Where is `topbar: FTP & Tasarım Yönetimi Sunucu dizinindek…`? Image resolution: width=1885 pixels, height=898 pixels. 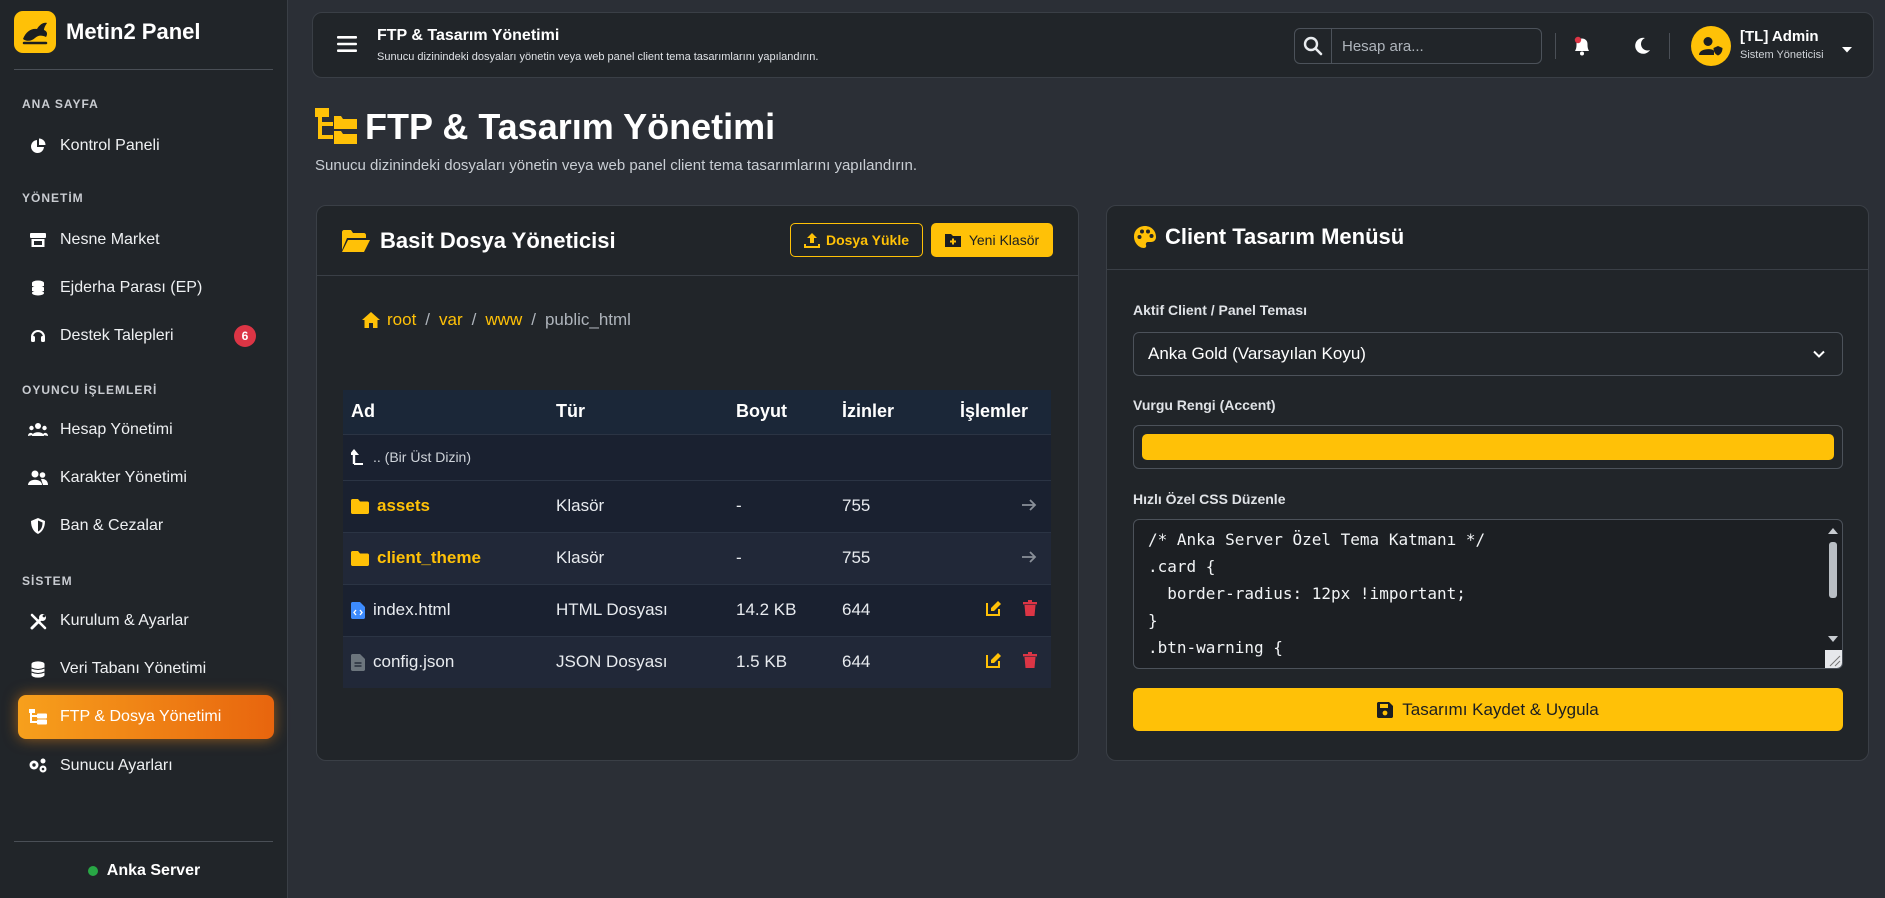
topbar: FTP & Tasarım Yönetimi Sunucu dizinindek… is located at coordinates (1093, 45).